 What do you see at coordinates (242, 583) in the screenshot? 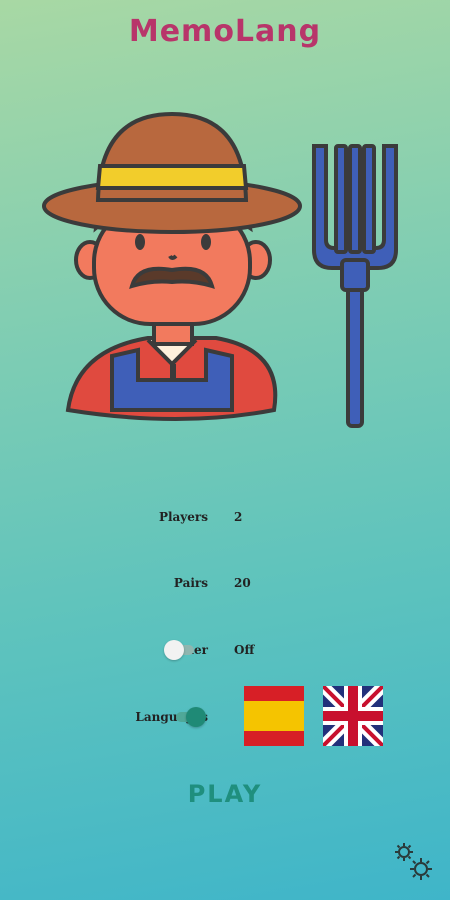
I see `pairs-value: 20` at bounding box center [242, 583].